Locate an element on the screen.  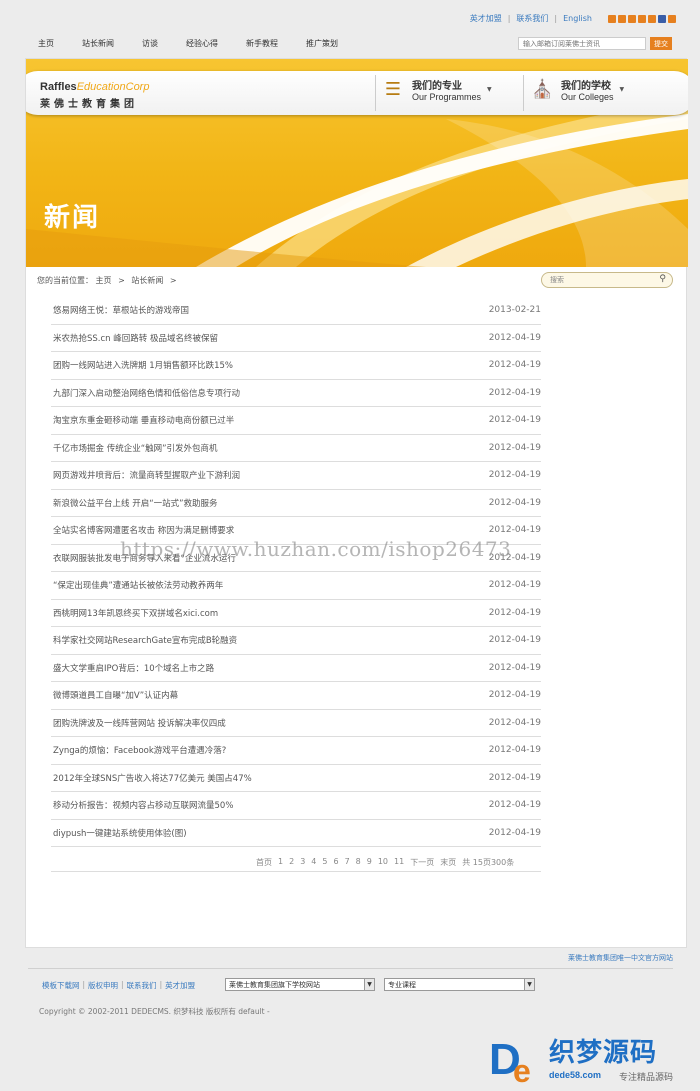
nav-item-home: 主页 is located at coordinates (46, 43).